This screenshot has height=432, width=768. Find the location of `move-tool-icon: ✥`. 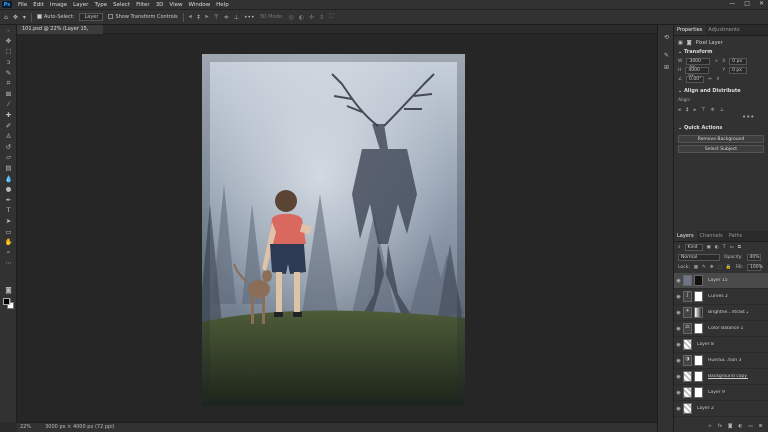

move-tool-icon: ✥ is located at coordinates (15, 17).